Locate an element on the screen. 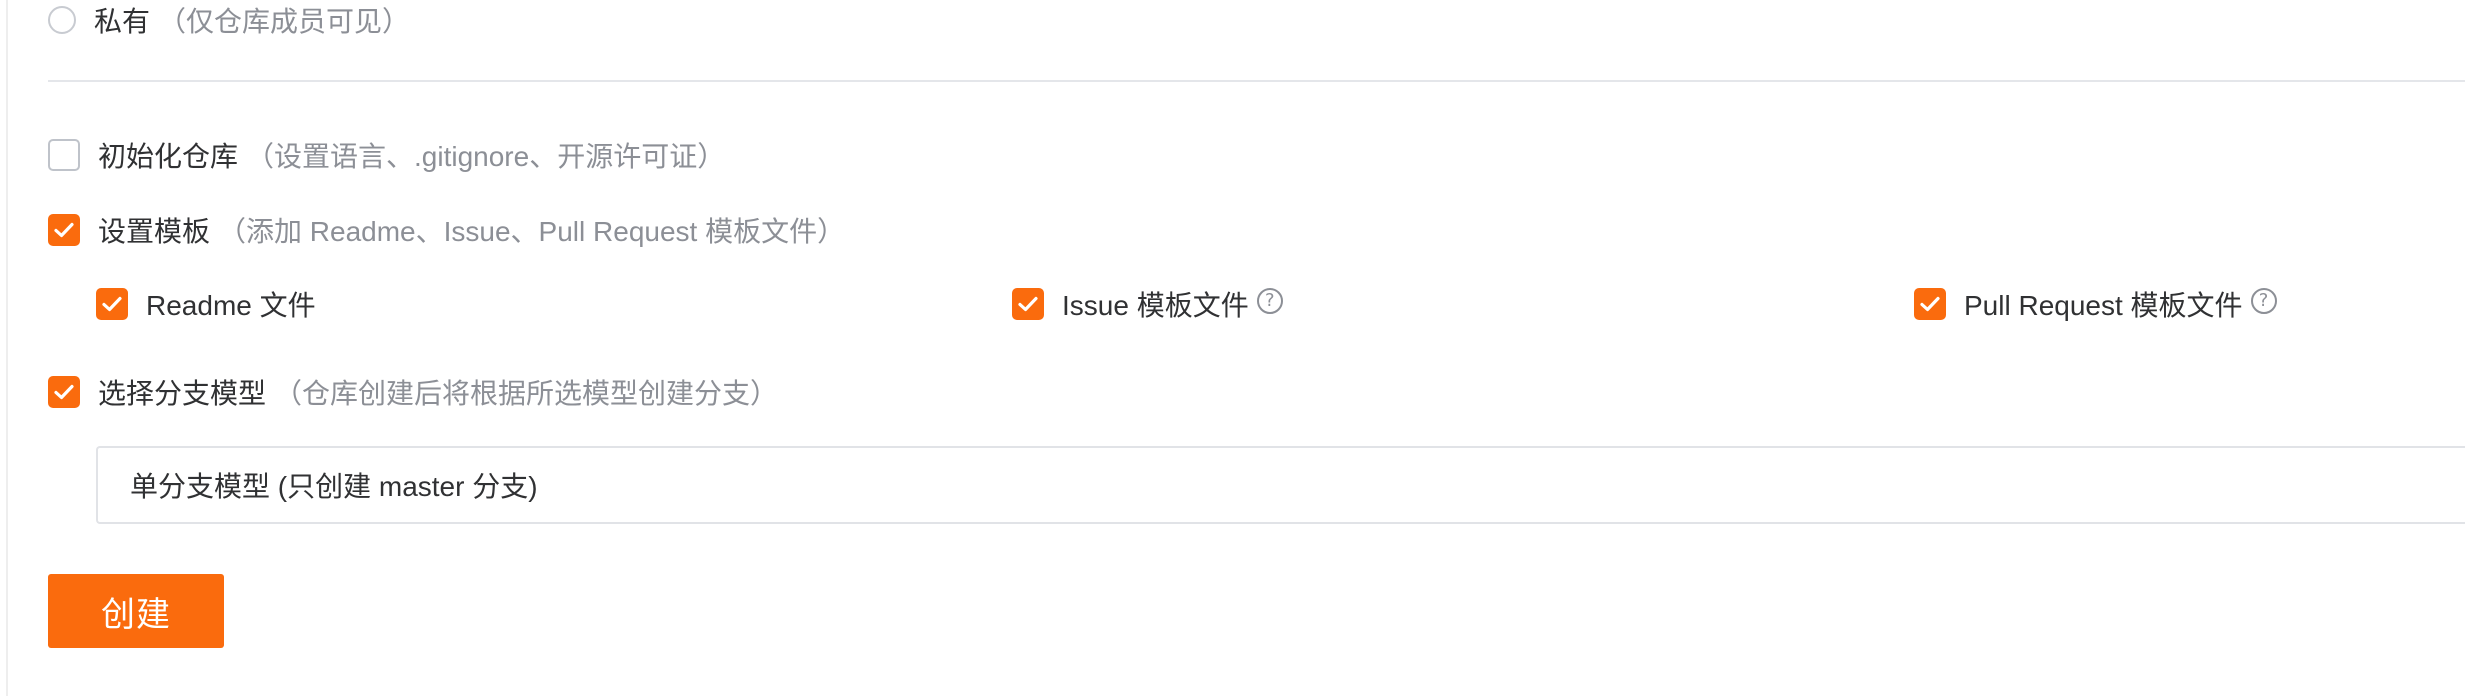 Image resolution: width=2465 pixels, height=696 pixels. branch-model-checkbox is located at coordinates (64, 392).